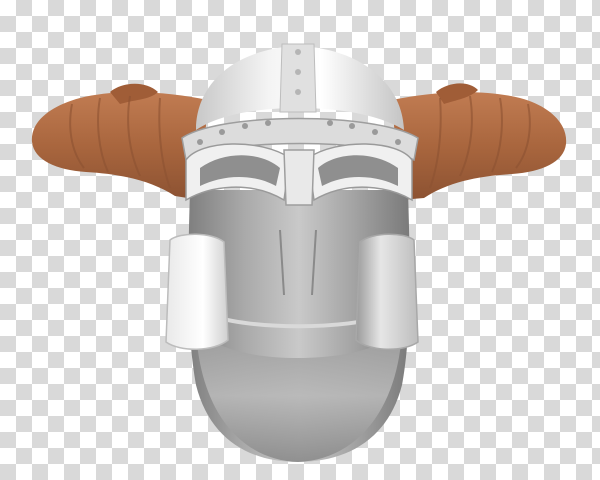 The width and height of the screenshot is (600, 480). What do you see at coordinates (387, 291) in the screenshot?
I see `right-cheek-guard` at bounding box center [387, 291].